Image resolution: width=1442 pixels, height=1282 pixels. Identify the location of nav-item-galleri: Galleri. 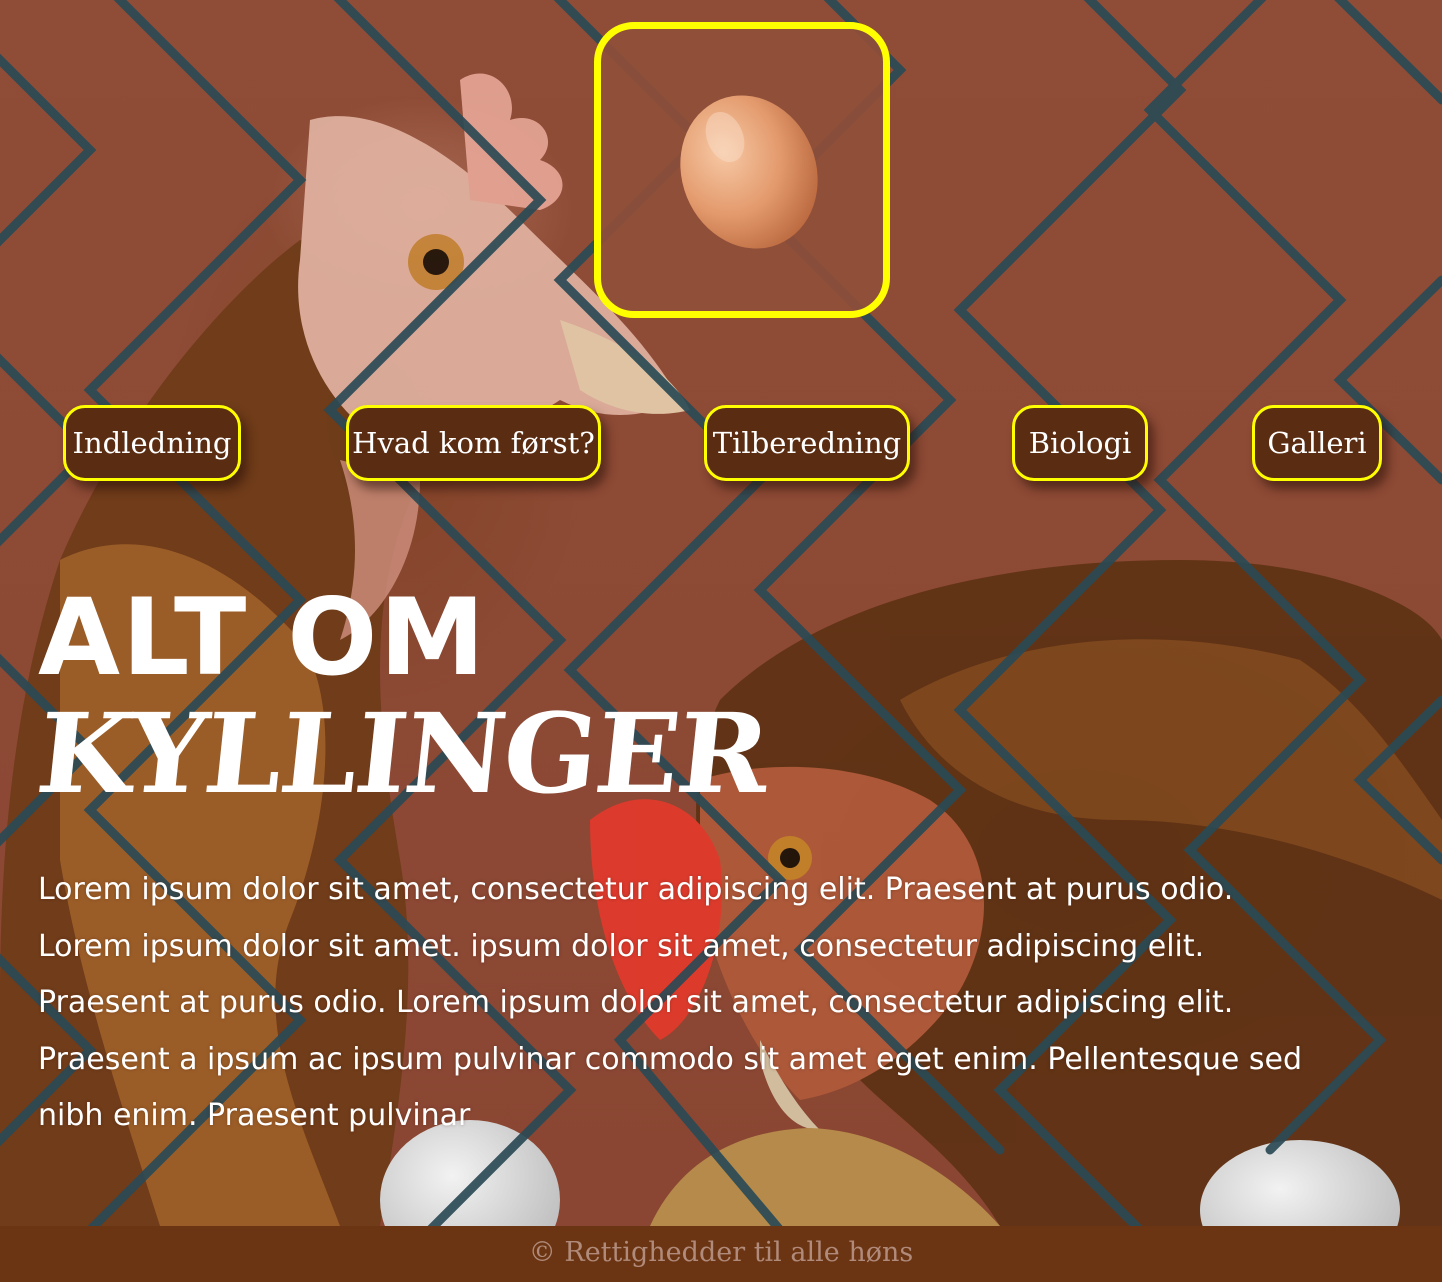
(1317, 443).